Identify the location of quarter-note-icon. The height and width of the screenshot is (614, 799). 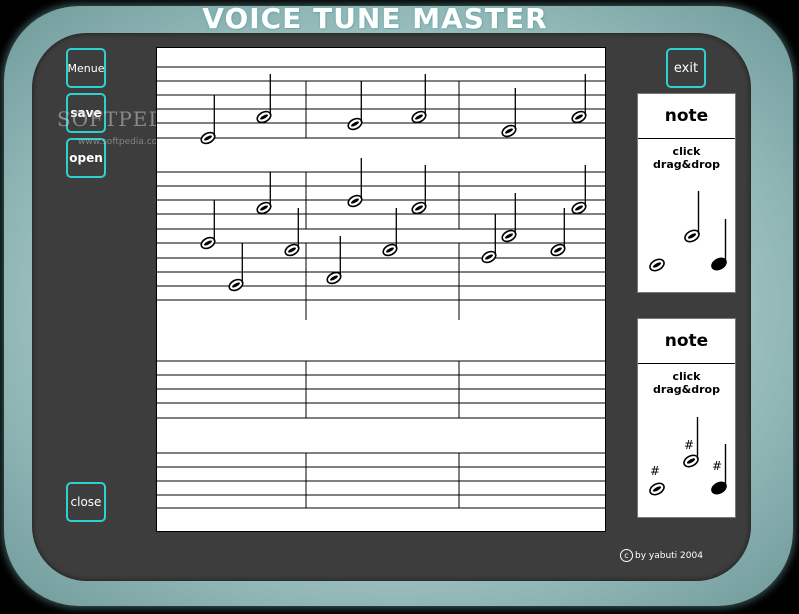
(719, 245).